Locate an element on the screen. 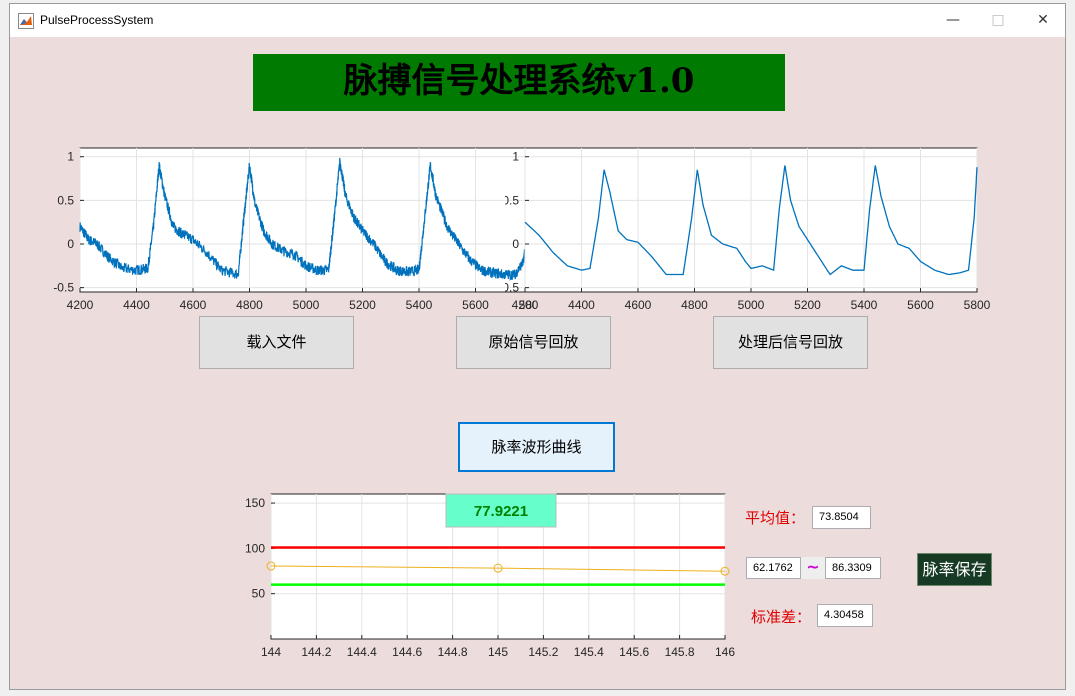 The height and width of the screenshot is (696, 1075). close-button: ✕ is located at coordinates (1043, 20).